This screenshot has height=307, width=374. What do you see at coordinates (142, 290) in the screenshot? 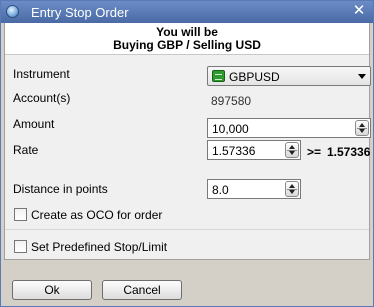
I see `cancel-button: Cancel` at bounding box center [142, 290].